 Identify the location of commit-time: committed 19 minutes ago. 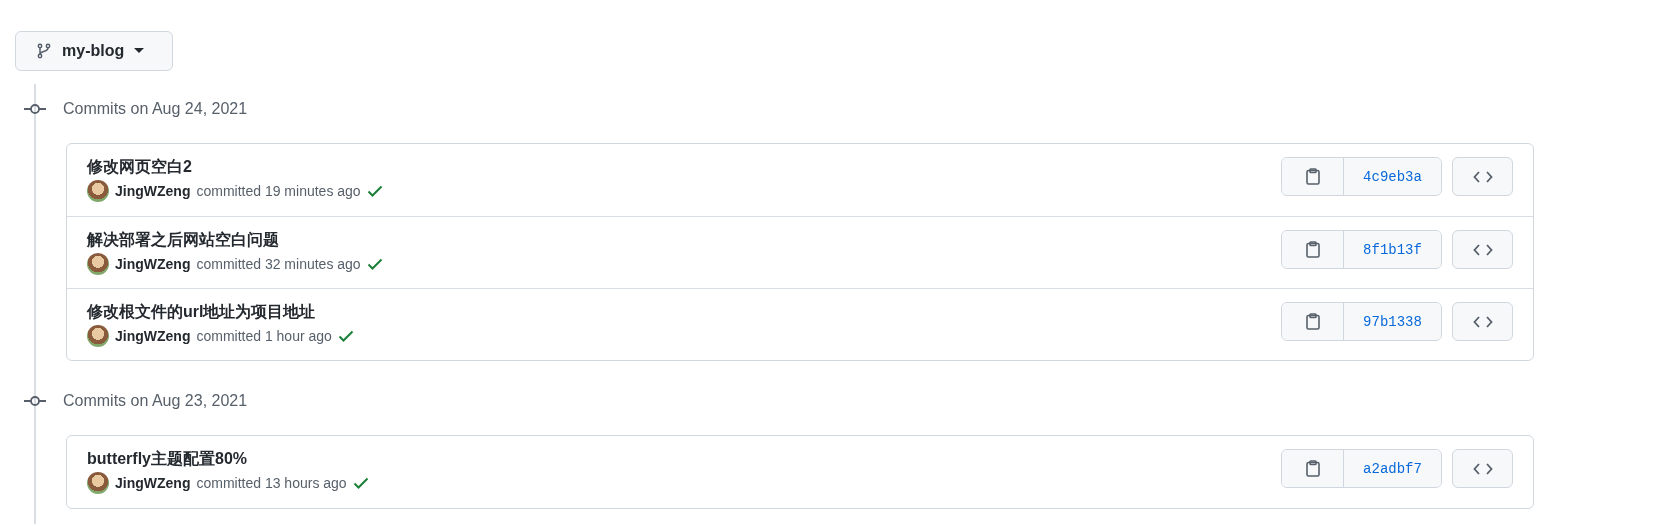
(278, 191).